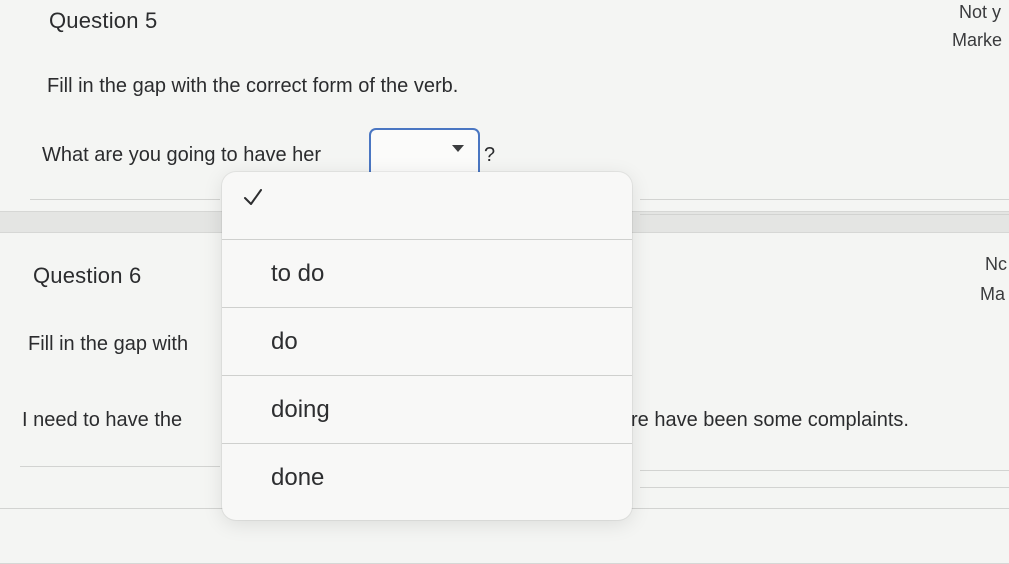  Describe the element at coordinates (996, 264) in the screenshot. I see `question-6-status: Nc` at that location.